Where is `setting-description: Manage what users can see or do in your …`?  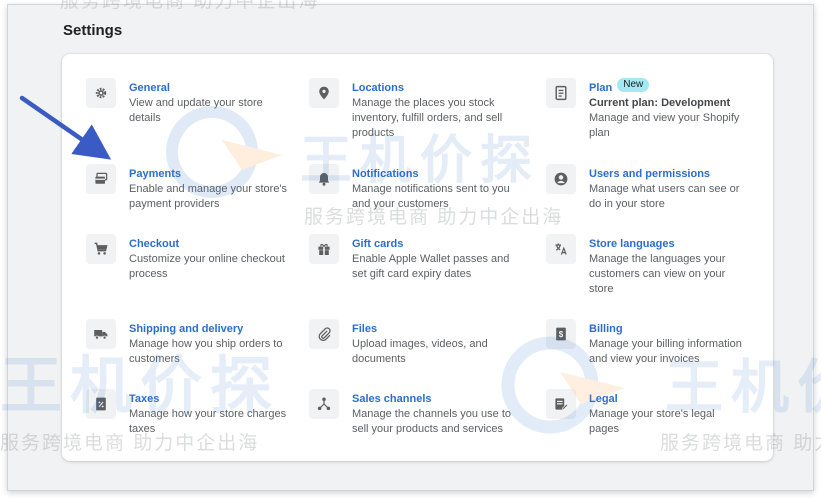
setting-description: Manage what users can see or do in your … is located at coordinates (664, 196).